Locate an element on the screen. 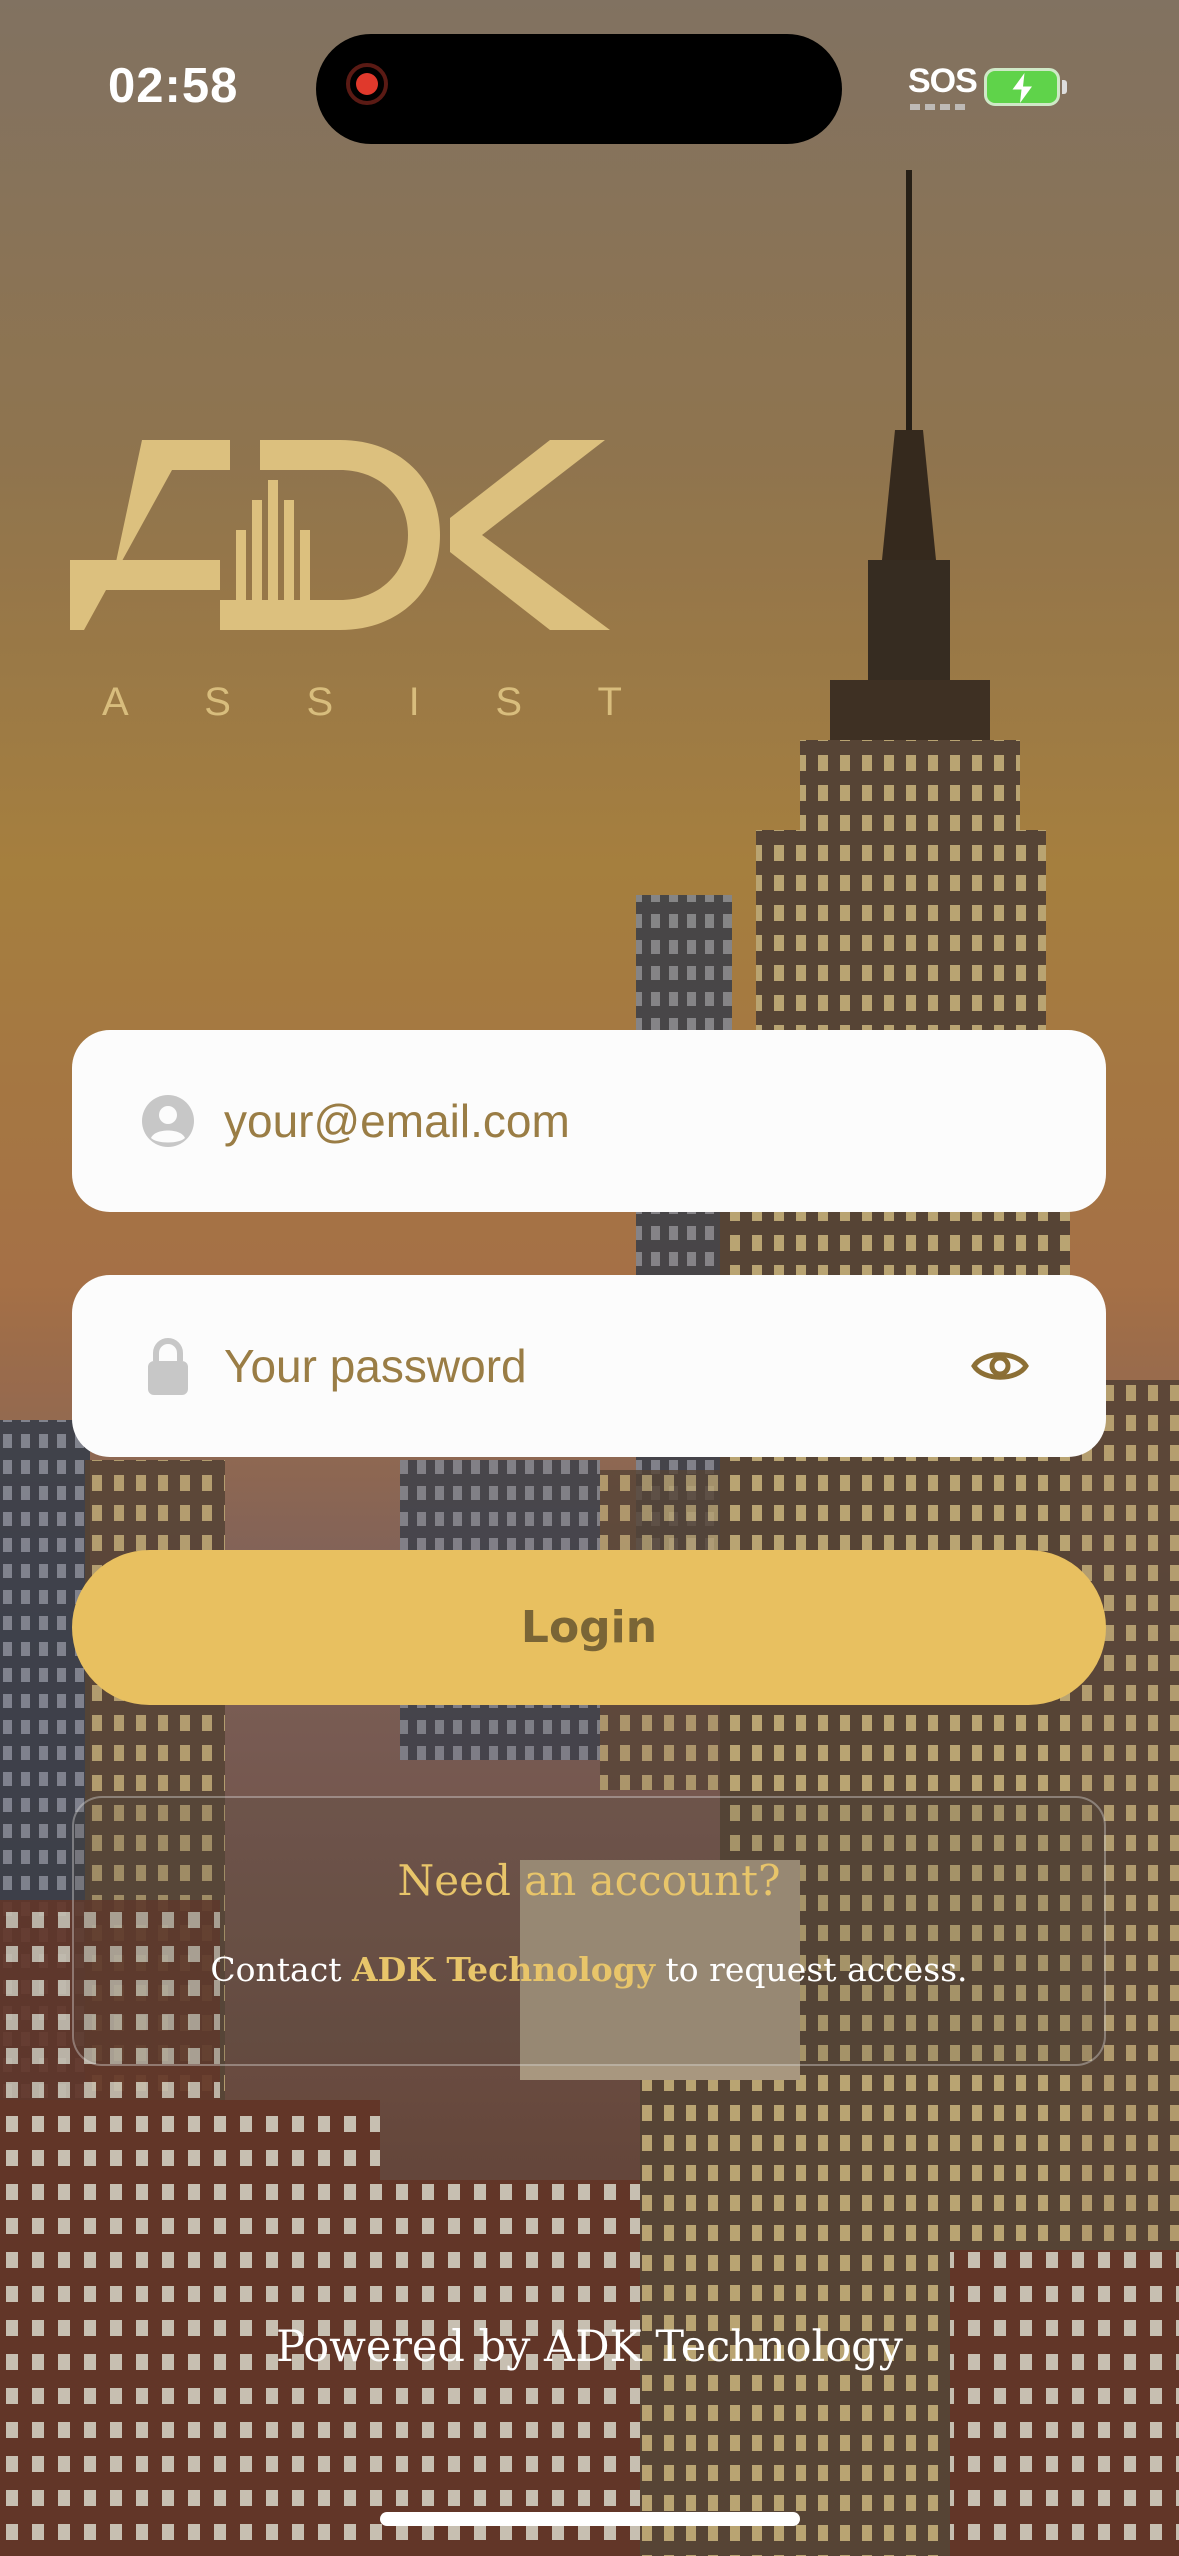 This screenshot has height=2556, width=1179. logo-tagline: A S S I S T is located at coordinates (362, 702).